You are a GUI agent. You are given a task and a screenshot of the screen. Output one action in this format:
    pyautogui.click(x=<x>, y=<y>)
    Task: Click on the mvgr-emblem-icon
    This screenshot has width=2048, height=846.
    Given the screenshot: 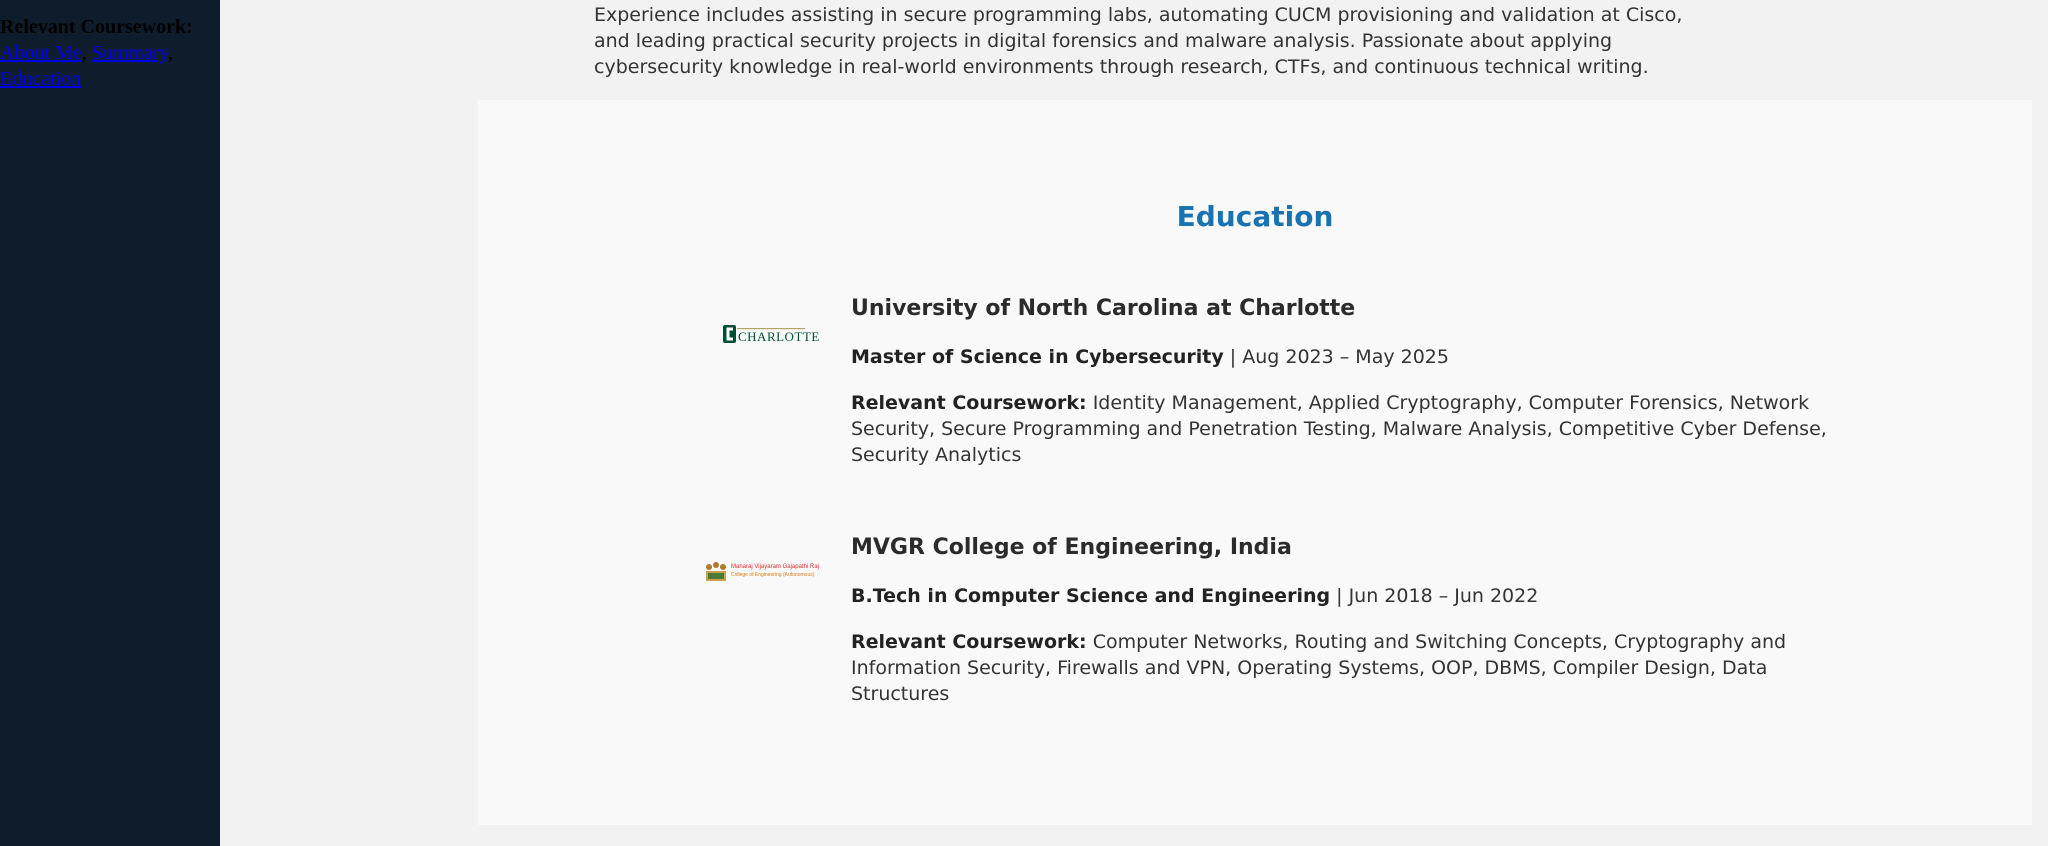 What is the action you would take?
    pyautogui.click(x=716, y=571)
    